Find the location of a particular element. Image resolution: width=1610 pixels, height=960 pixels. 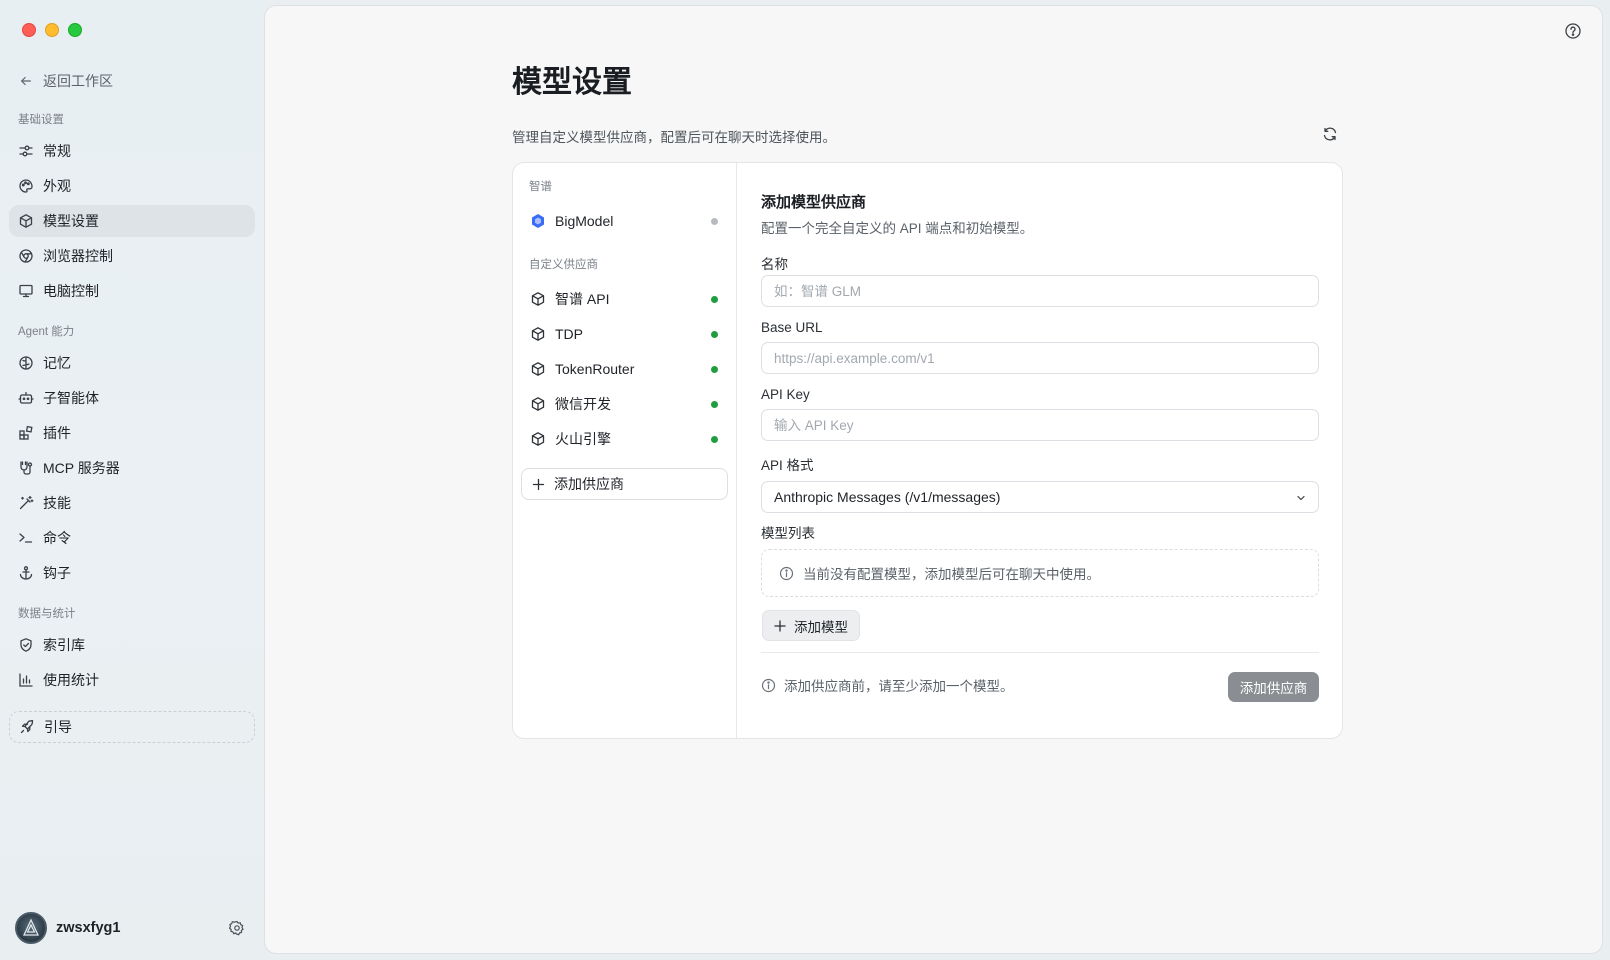

provider-item-zhipu-api: 智谱 API is located at coordinates (624, 299).